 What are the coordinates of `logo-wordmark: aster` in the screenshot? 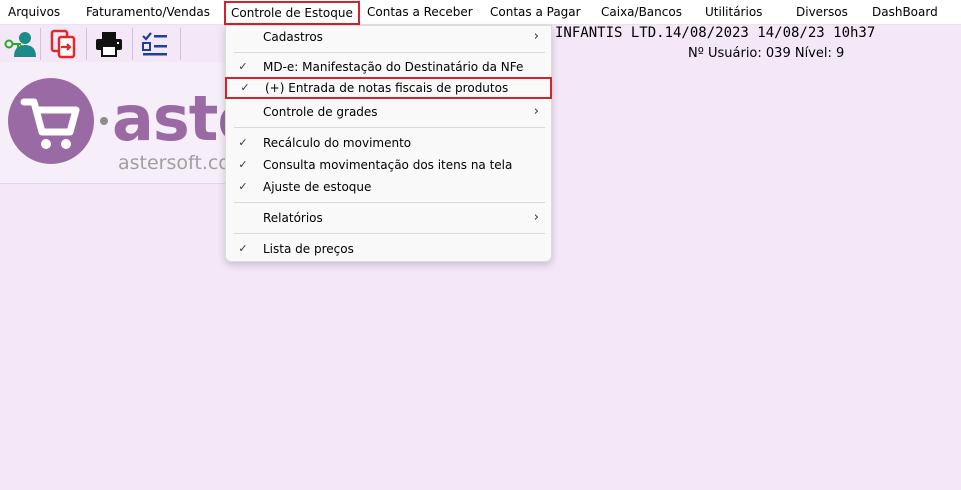 It's located at (169, 118).